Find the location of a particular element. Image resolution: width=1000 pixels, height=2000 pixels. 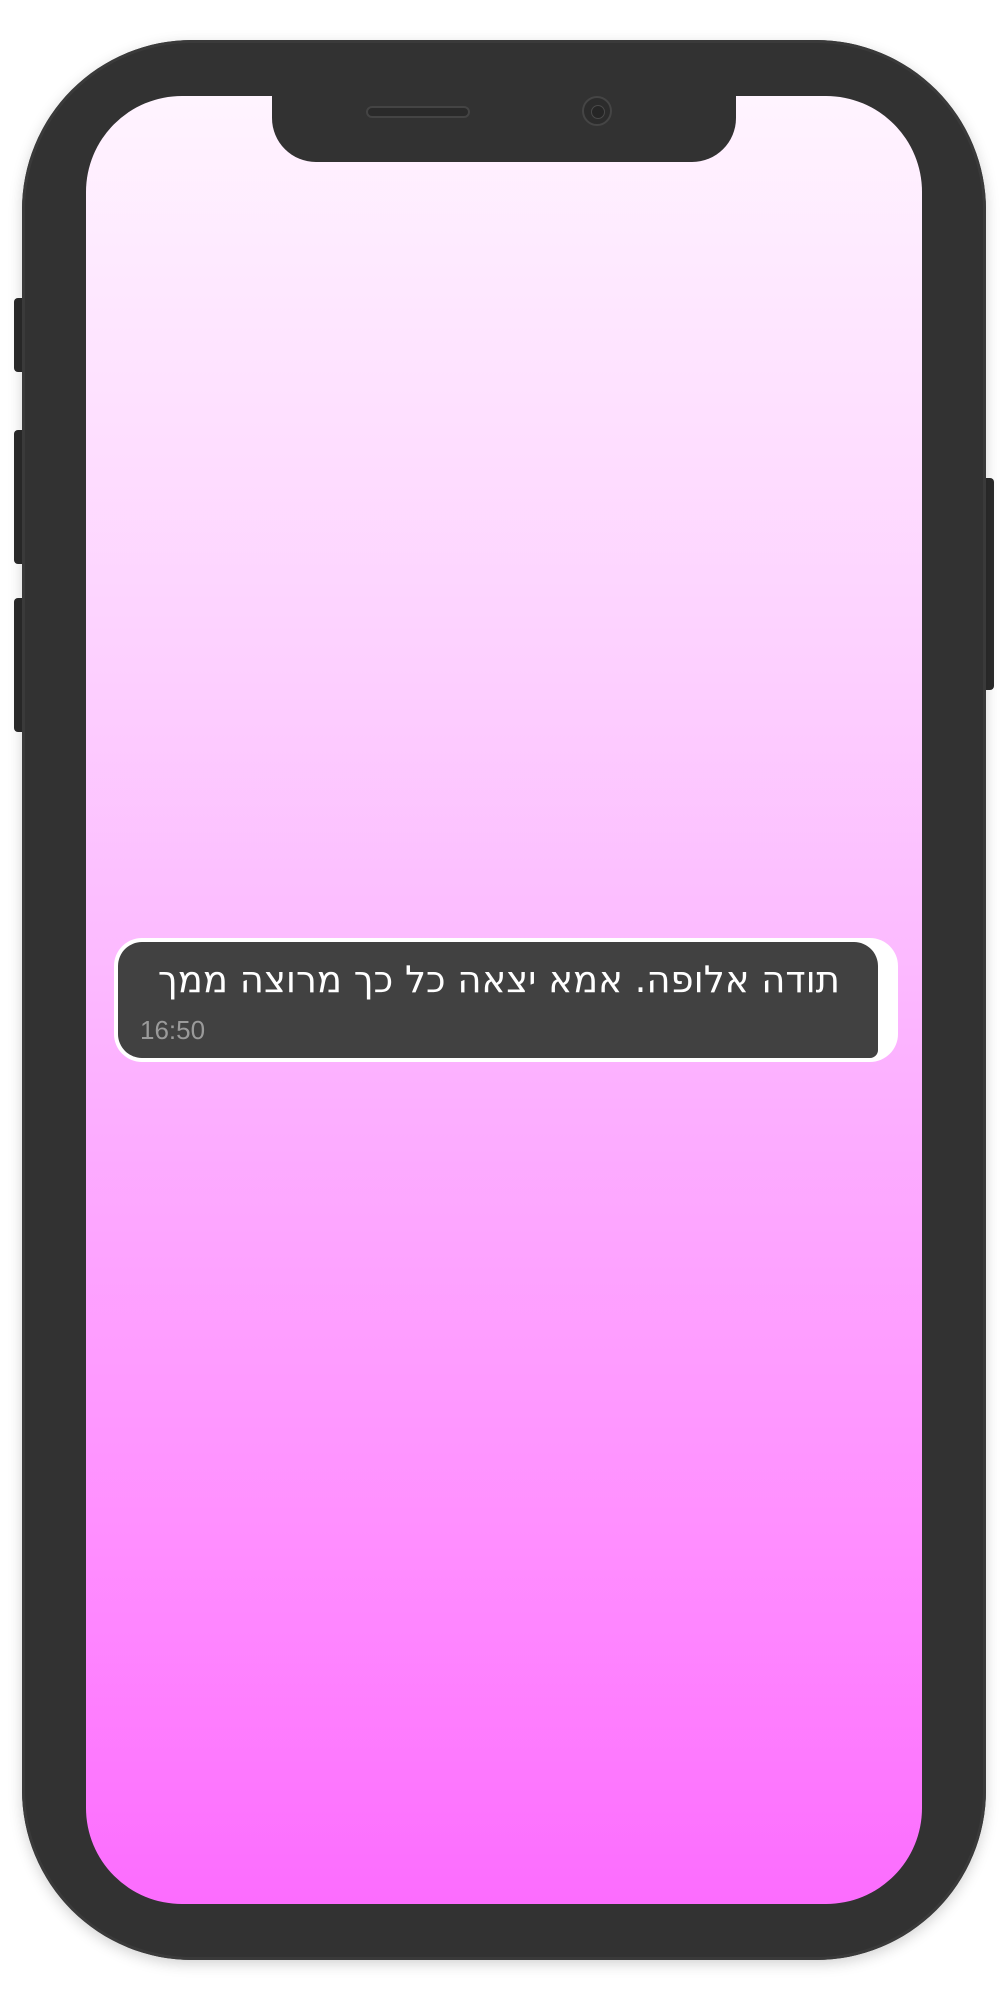

camera-icon is located at coordinates (597, 111).